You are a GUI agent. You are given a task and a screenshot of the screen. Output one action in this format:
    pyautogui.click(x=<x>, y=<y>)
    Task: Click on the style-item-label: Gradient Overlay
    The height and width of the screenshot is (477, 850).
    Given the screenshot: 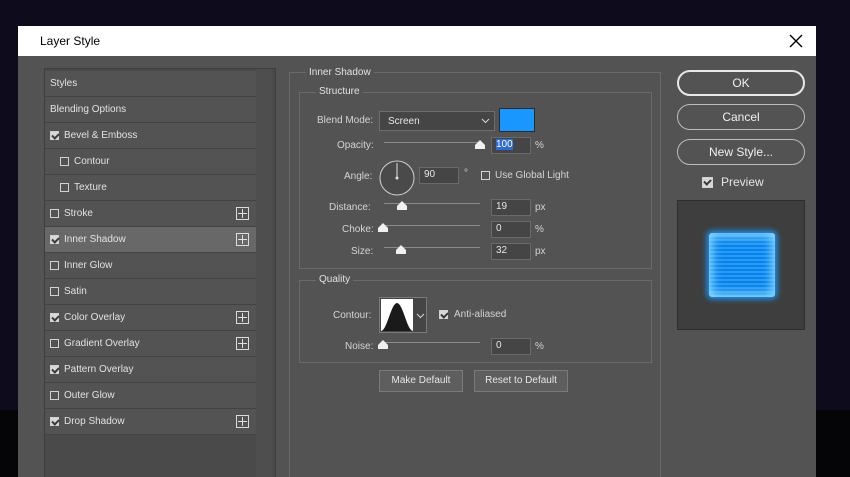 What is the action you would take?
    pyautogui.click(x=102, y=343)
    